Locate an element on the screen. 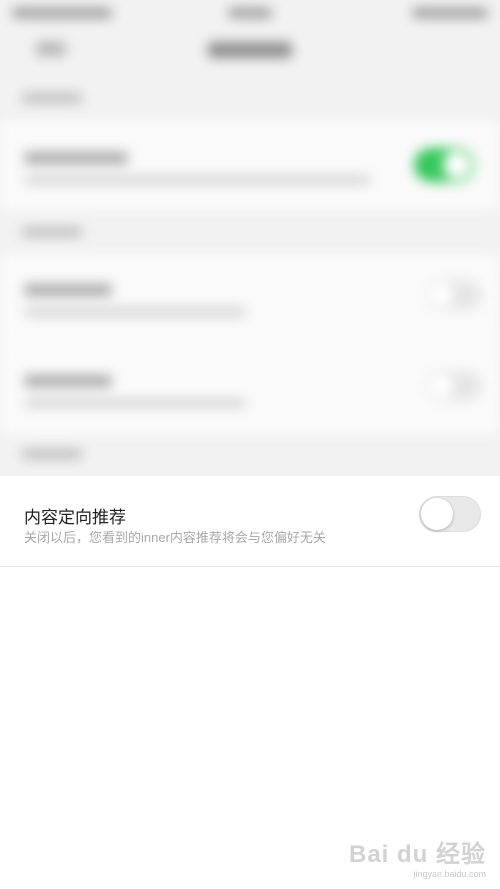 The image size is (500, 889). content-recommendation-subtitle: 关闭以后，您看到的inner内容推荐将会与您偏好无关 is located at coordinates (175, 537).